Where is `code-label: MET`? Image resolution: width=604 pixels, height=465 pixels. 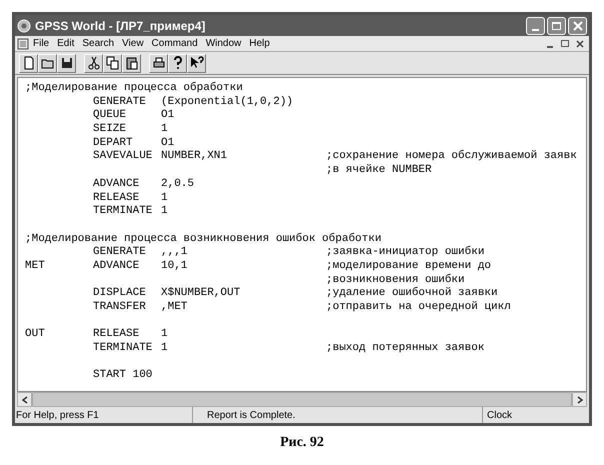 code-label: MET is located at coordinates (35, 266).